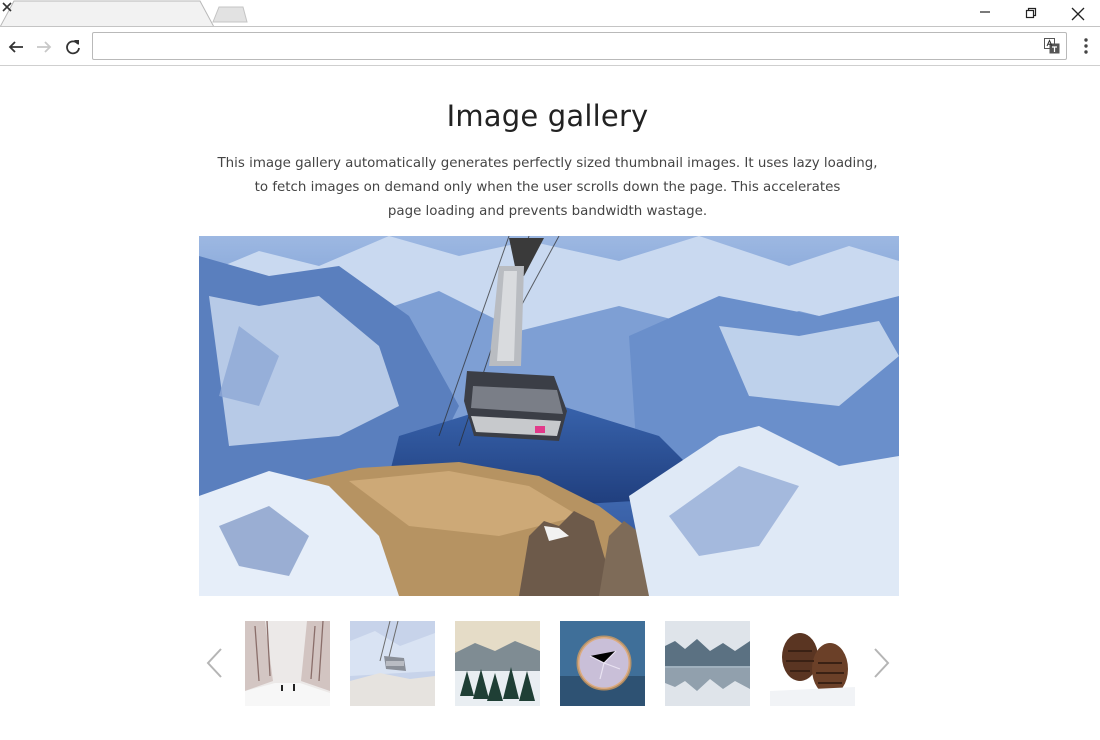 The height and width of the screenshot is (740, 1100). I want to click on back-arrow-icon, so click(15, 47).